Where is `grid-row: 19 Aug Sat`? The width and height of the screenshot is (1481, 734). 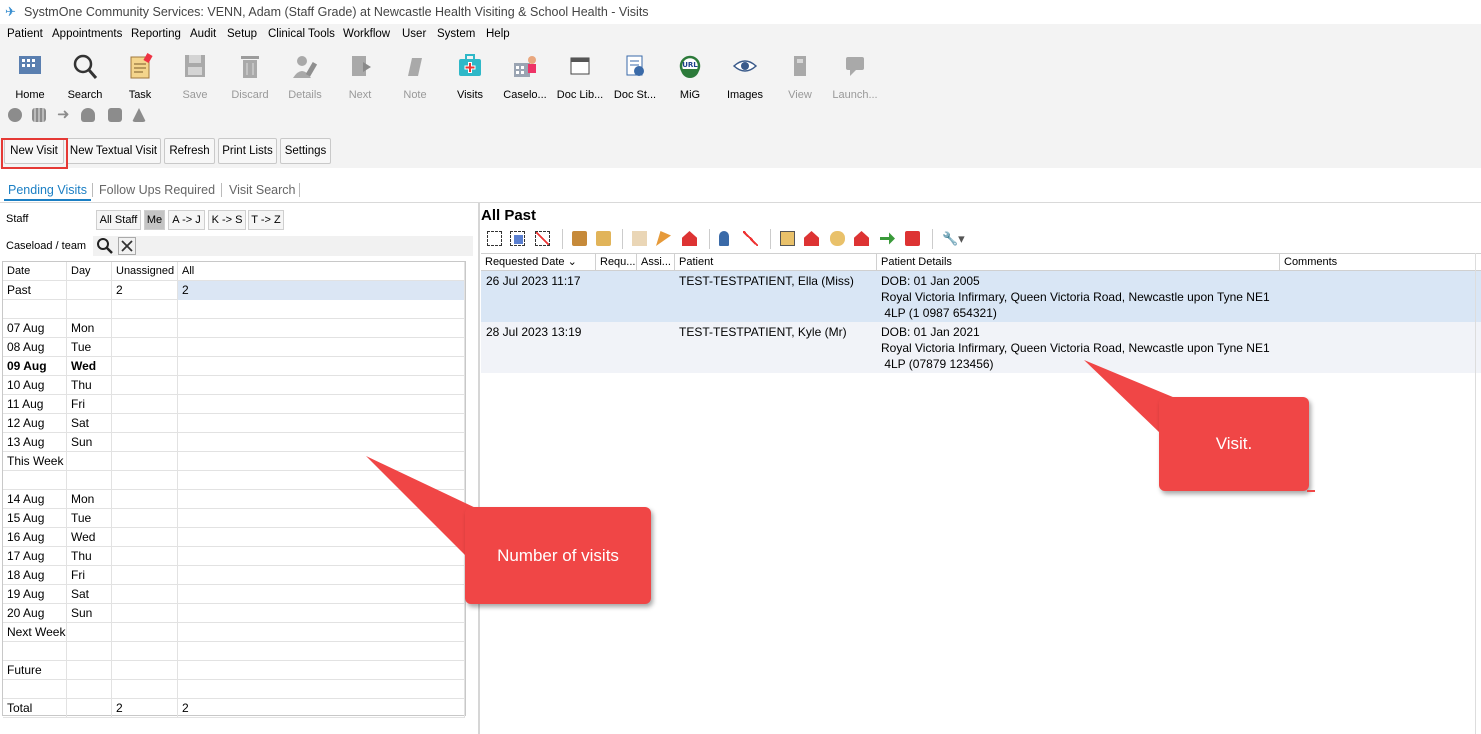 grid-row: 19 Aug Sat is located at coordinates (234, 594).